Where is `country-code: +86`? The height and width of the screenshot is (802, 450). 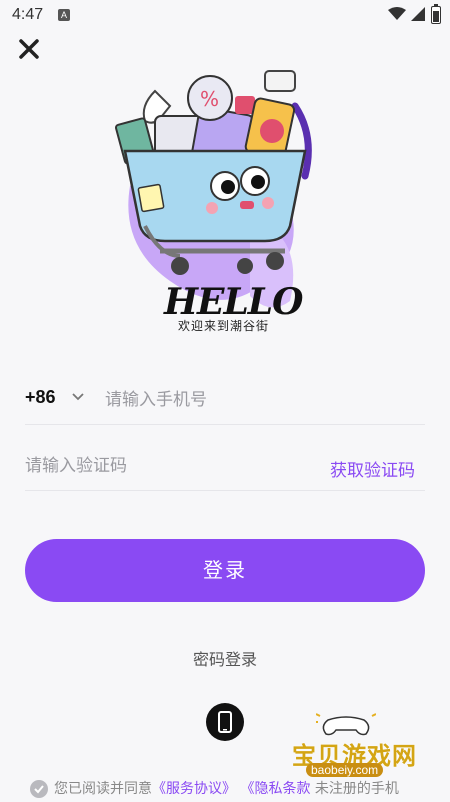
country-code: +86 is located at coordinates (40, 397).